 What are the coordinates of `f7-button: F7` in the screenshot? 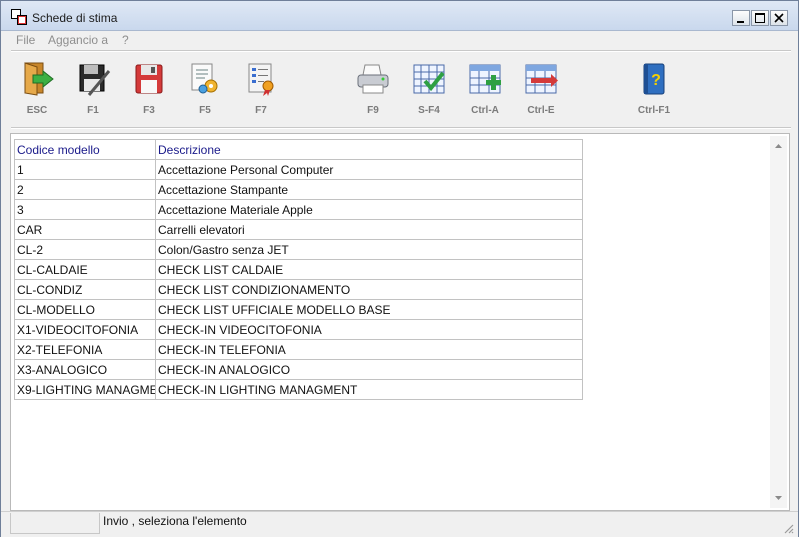 It's located at (261, 90).